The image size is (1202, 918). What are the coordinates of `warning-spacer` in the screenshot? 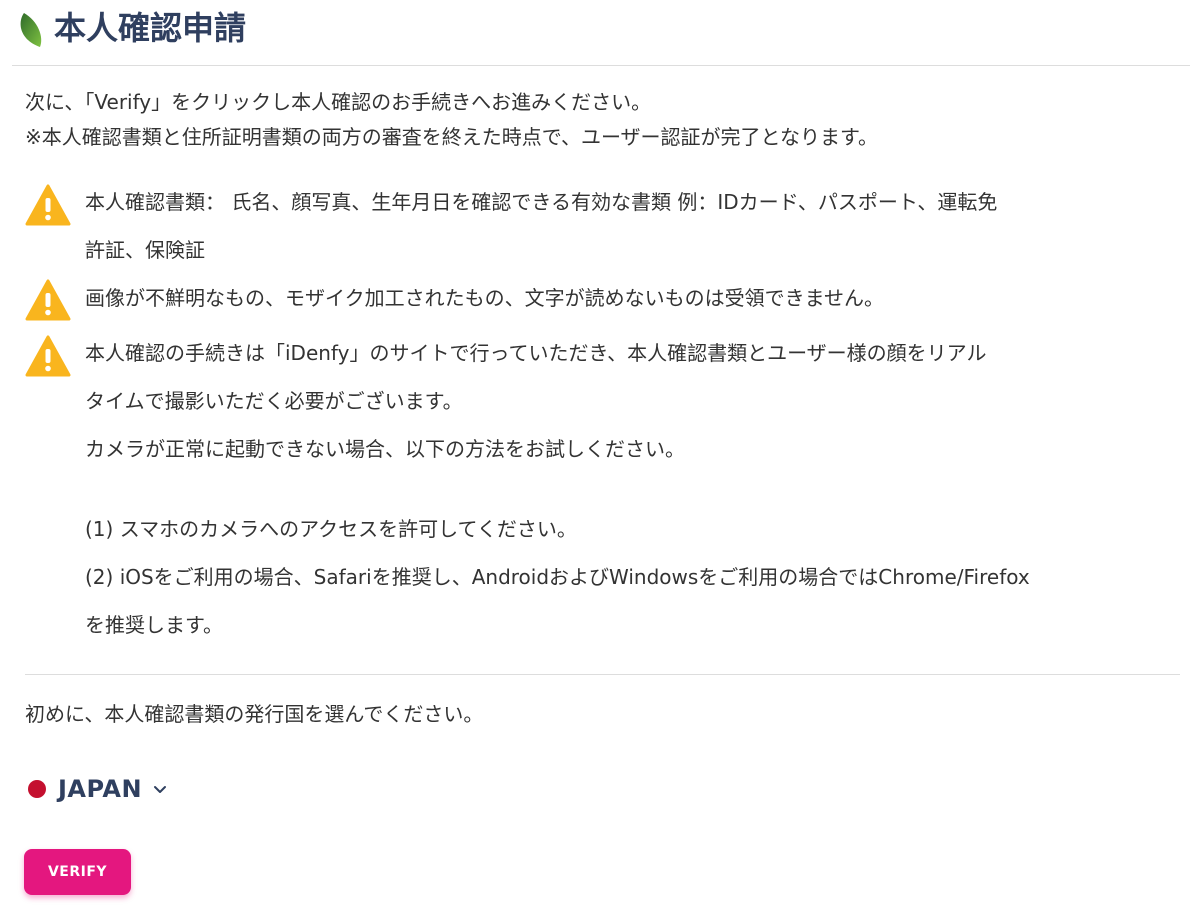 It's located at (625, 489).